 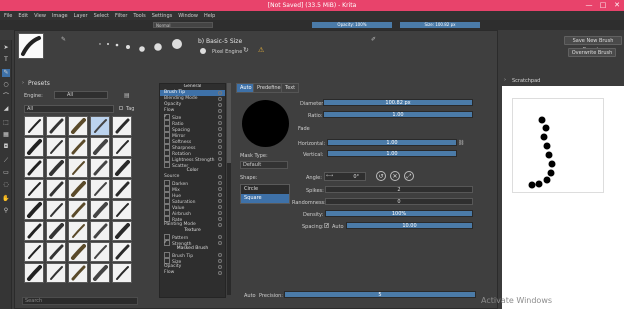 I want to click on mask-type-select: Default, so click(x=264, y=165).